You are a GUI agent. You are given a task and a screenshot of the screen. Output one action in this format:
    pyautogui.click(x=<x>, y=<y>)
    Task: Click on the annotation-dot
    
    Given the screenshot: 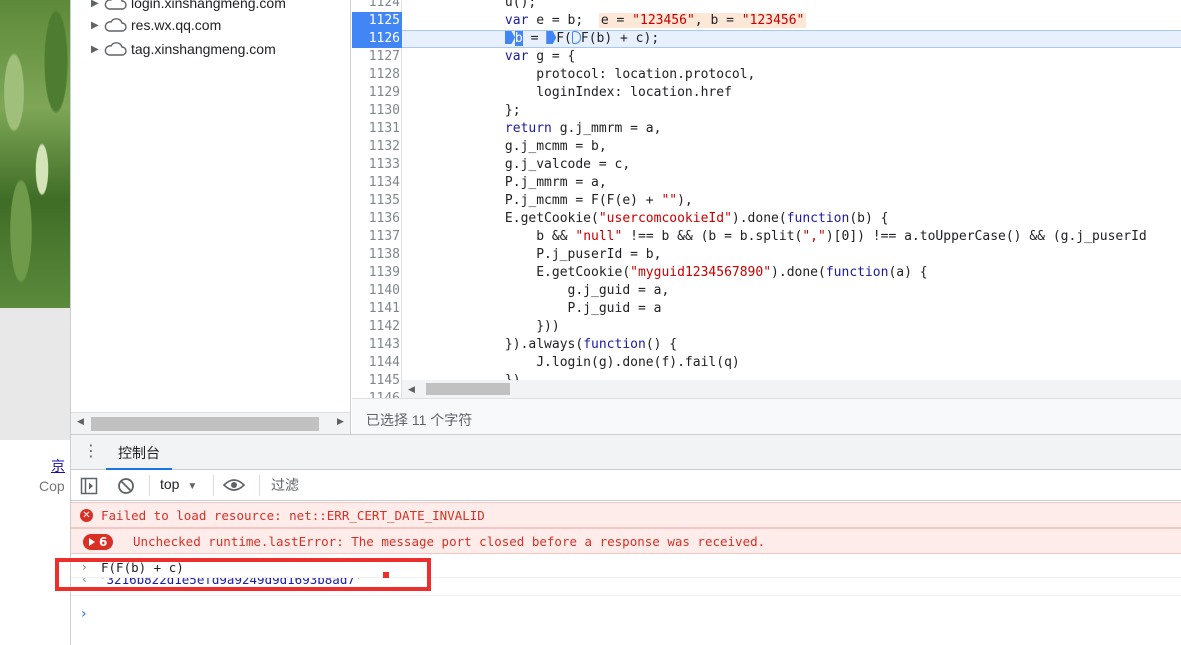 What is the action you would take?
    pyautogui.click(x=386, y=575)
    